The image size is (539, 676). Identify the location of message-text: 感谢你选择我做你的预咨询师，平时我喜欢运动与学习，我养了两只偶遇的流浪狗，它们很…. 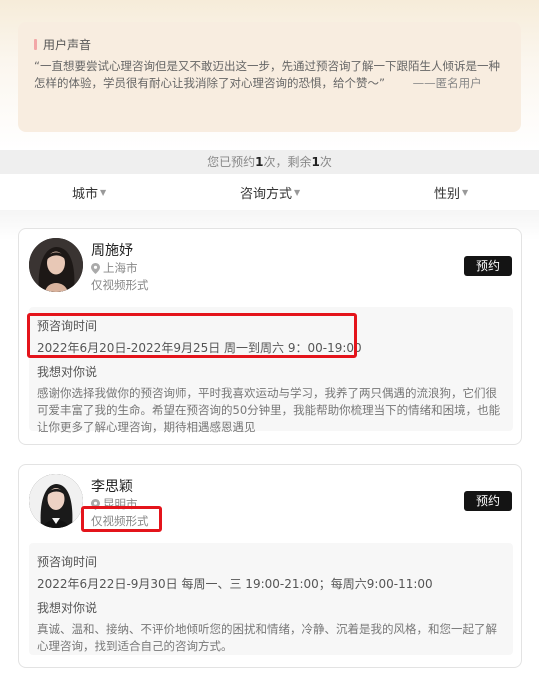
(269, 410).